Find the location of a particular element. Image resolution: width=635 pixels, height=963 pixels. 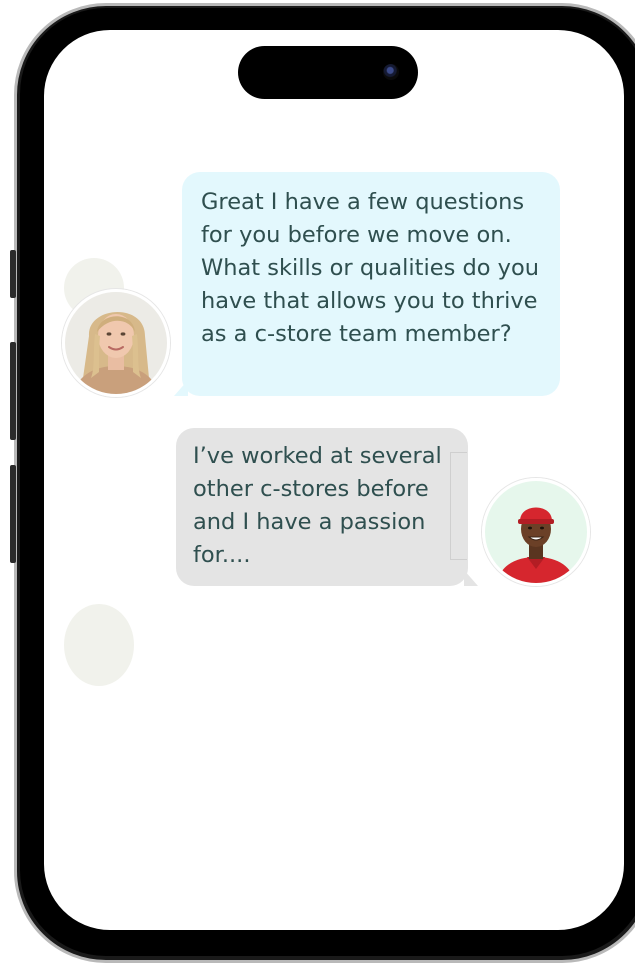

action-button is located at coordinates (13, 274).